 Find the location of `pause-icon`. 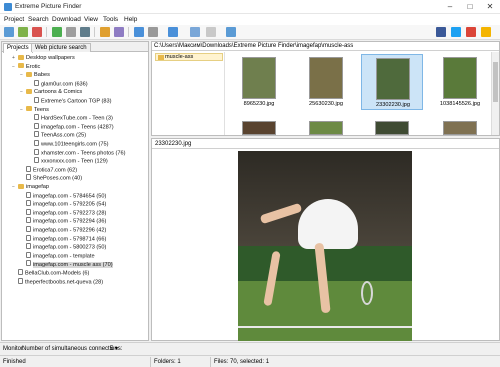

pause-icon is located at coordinates (71, 32).